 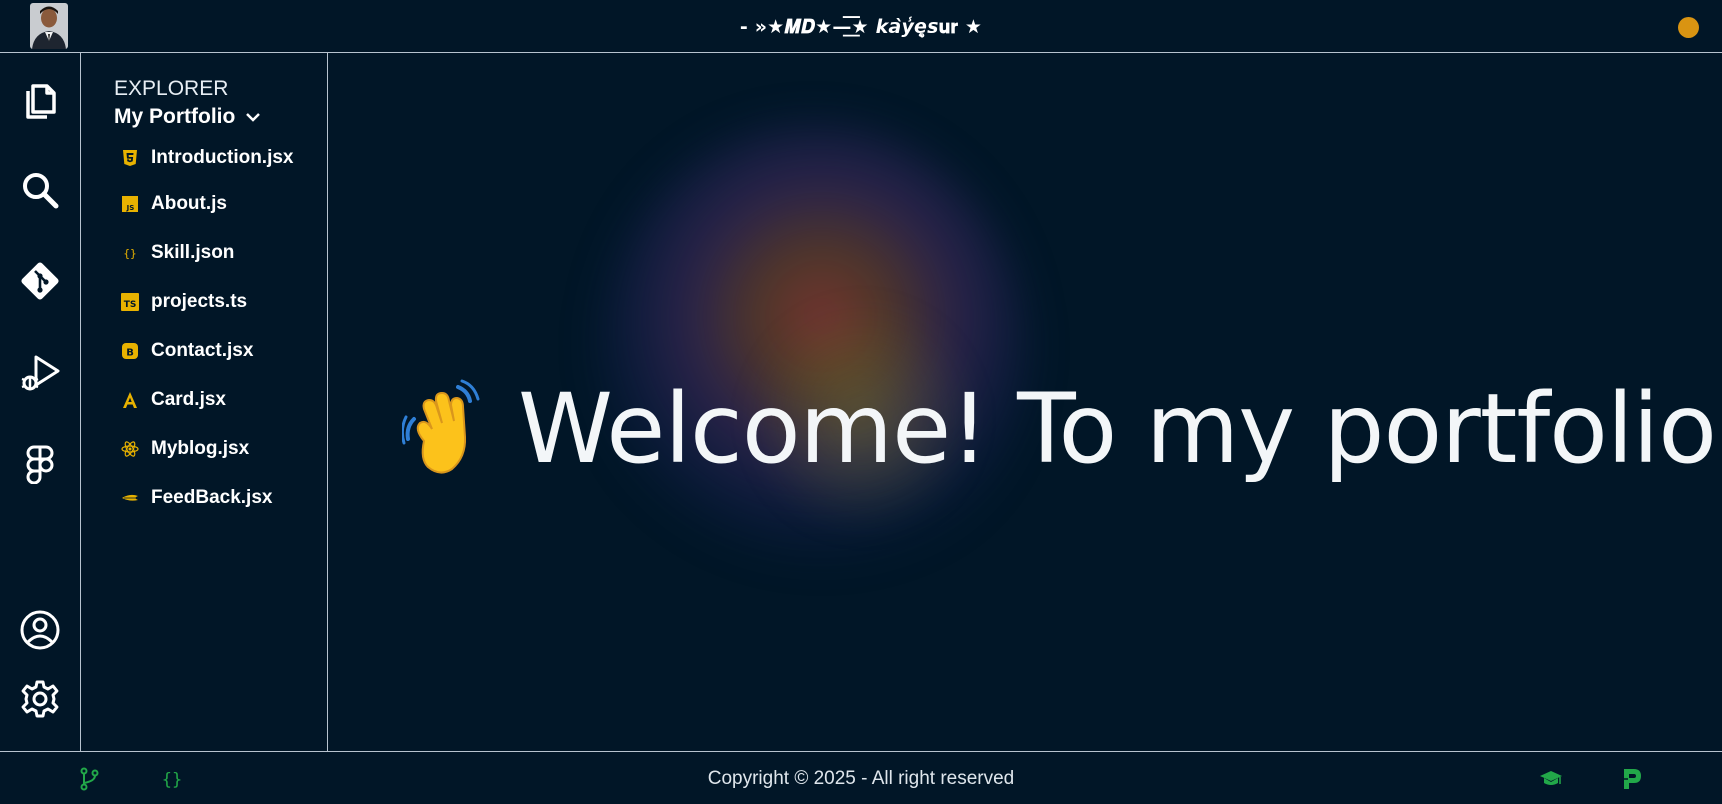 I want to click on file-item-about: JS About.js, so click(x=207, y=203).